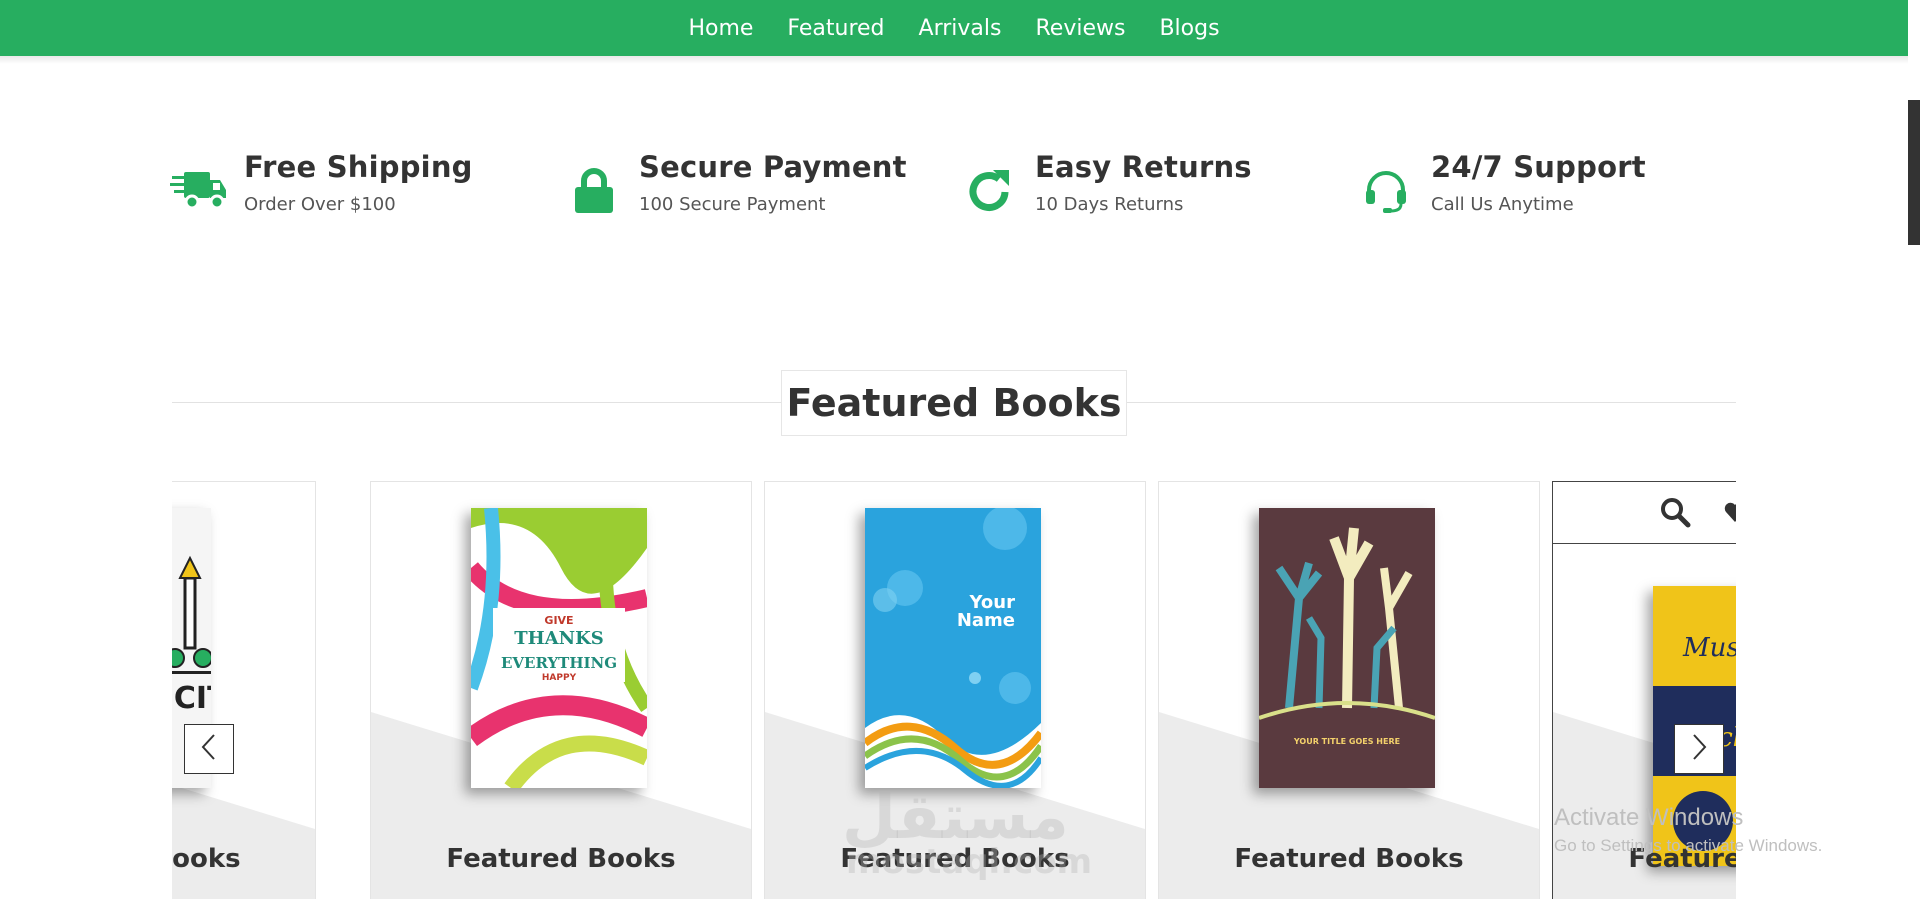 Image resolution: width=1920 pixels, height=899 pixels. Describe the element at coordinates (835, 28) in the screenshot. I see `nav-featured-link: Featured` at that location.